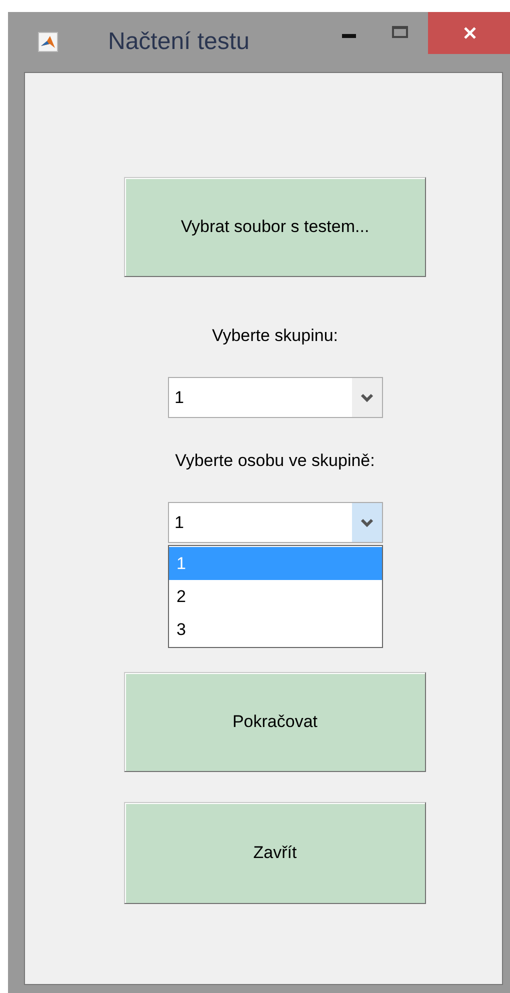 This screenshot has width=510, height=993. What do you see at coordinates (400, 32) in the screenshot?
I see `maximize-icon` at bounding box center [400, 32].